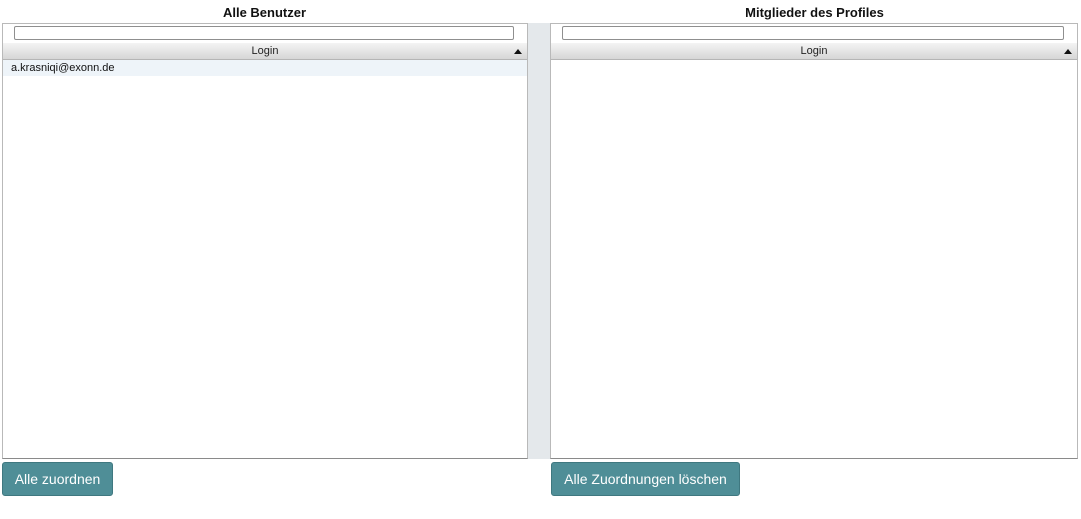  I want to click on assign-all-button: Alle zuordnen, so click(57, 479).